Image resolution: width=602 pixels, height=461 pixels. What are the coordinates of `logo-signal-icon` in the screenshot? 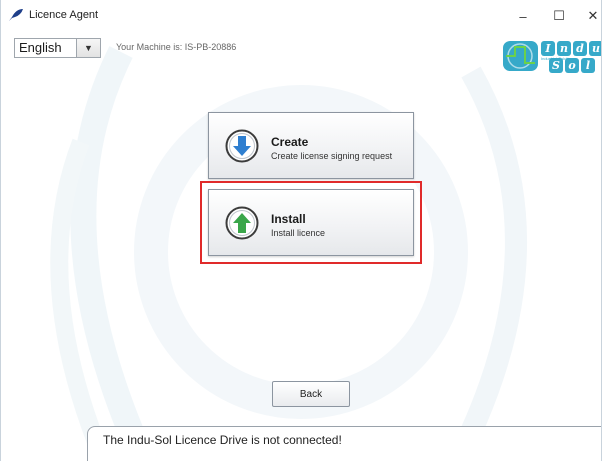 It's located at (520, 56).